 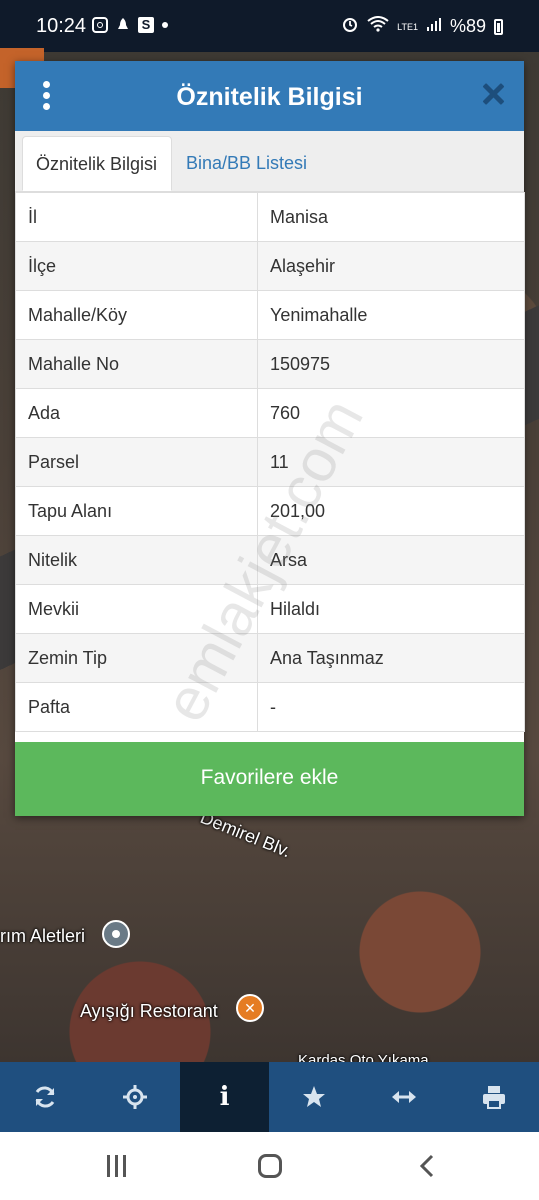 I want to click on table-row: Pafta -, so click(x=270, y=707).